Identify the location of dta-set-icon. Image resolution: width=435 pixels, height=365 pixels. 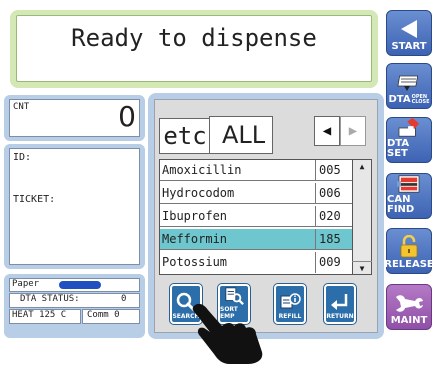
(408, 127).